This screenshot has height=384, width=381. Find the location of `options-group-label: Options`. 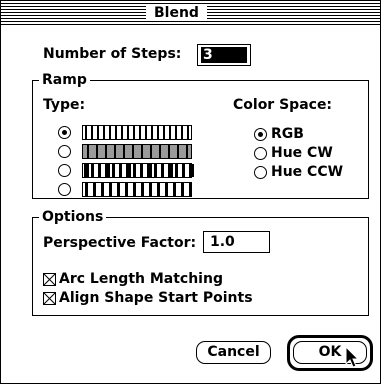

options-group-label: Options is located at coordinates (73, 217).